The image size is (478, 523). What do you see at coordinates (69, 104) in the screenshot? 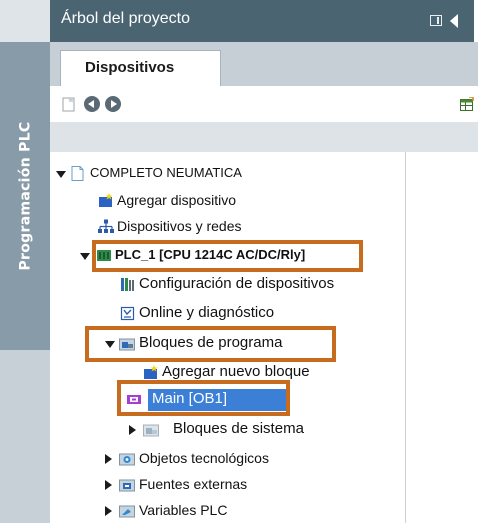
I see `new-page-icon` at bounding box center [69, 104].